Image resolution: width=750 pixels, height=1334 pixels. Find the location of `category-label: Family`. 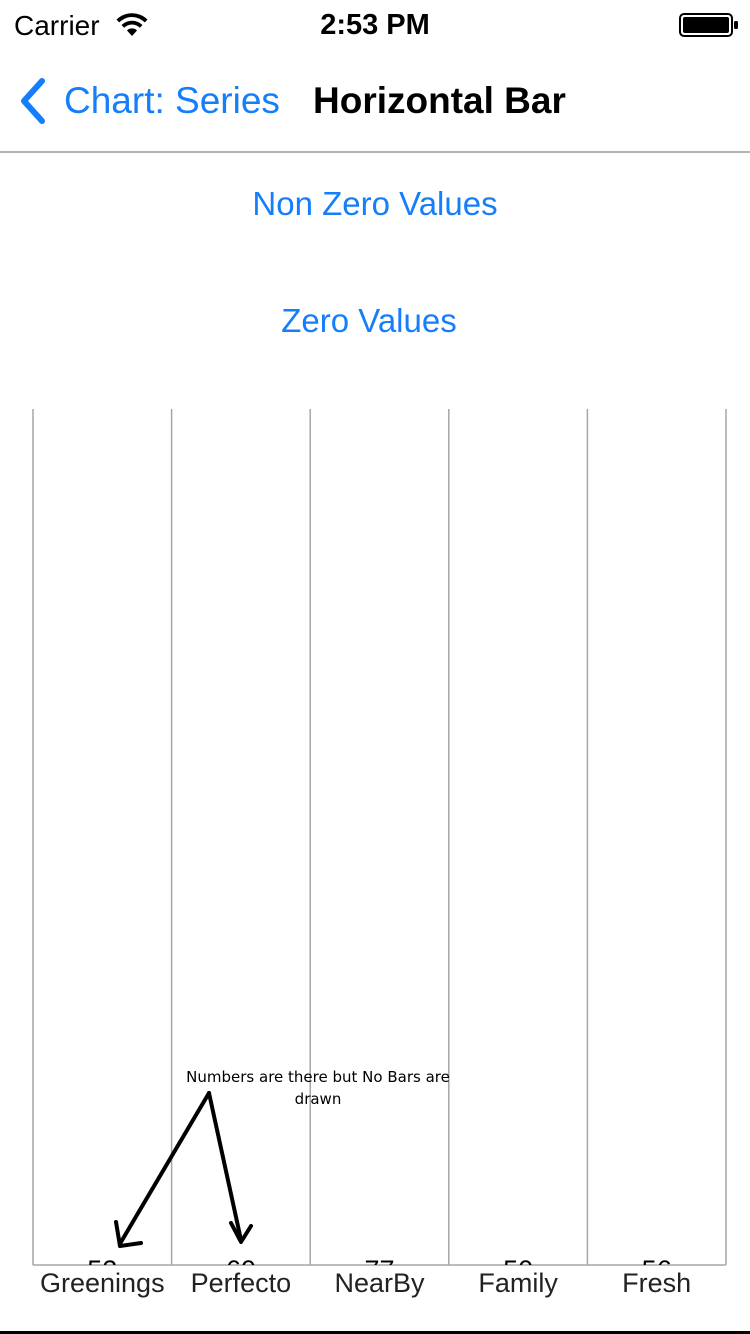

category-label: Family is located at coordinates (518, 1283).